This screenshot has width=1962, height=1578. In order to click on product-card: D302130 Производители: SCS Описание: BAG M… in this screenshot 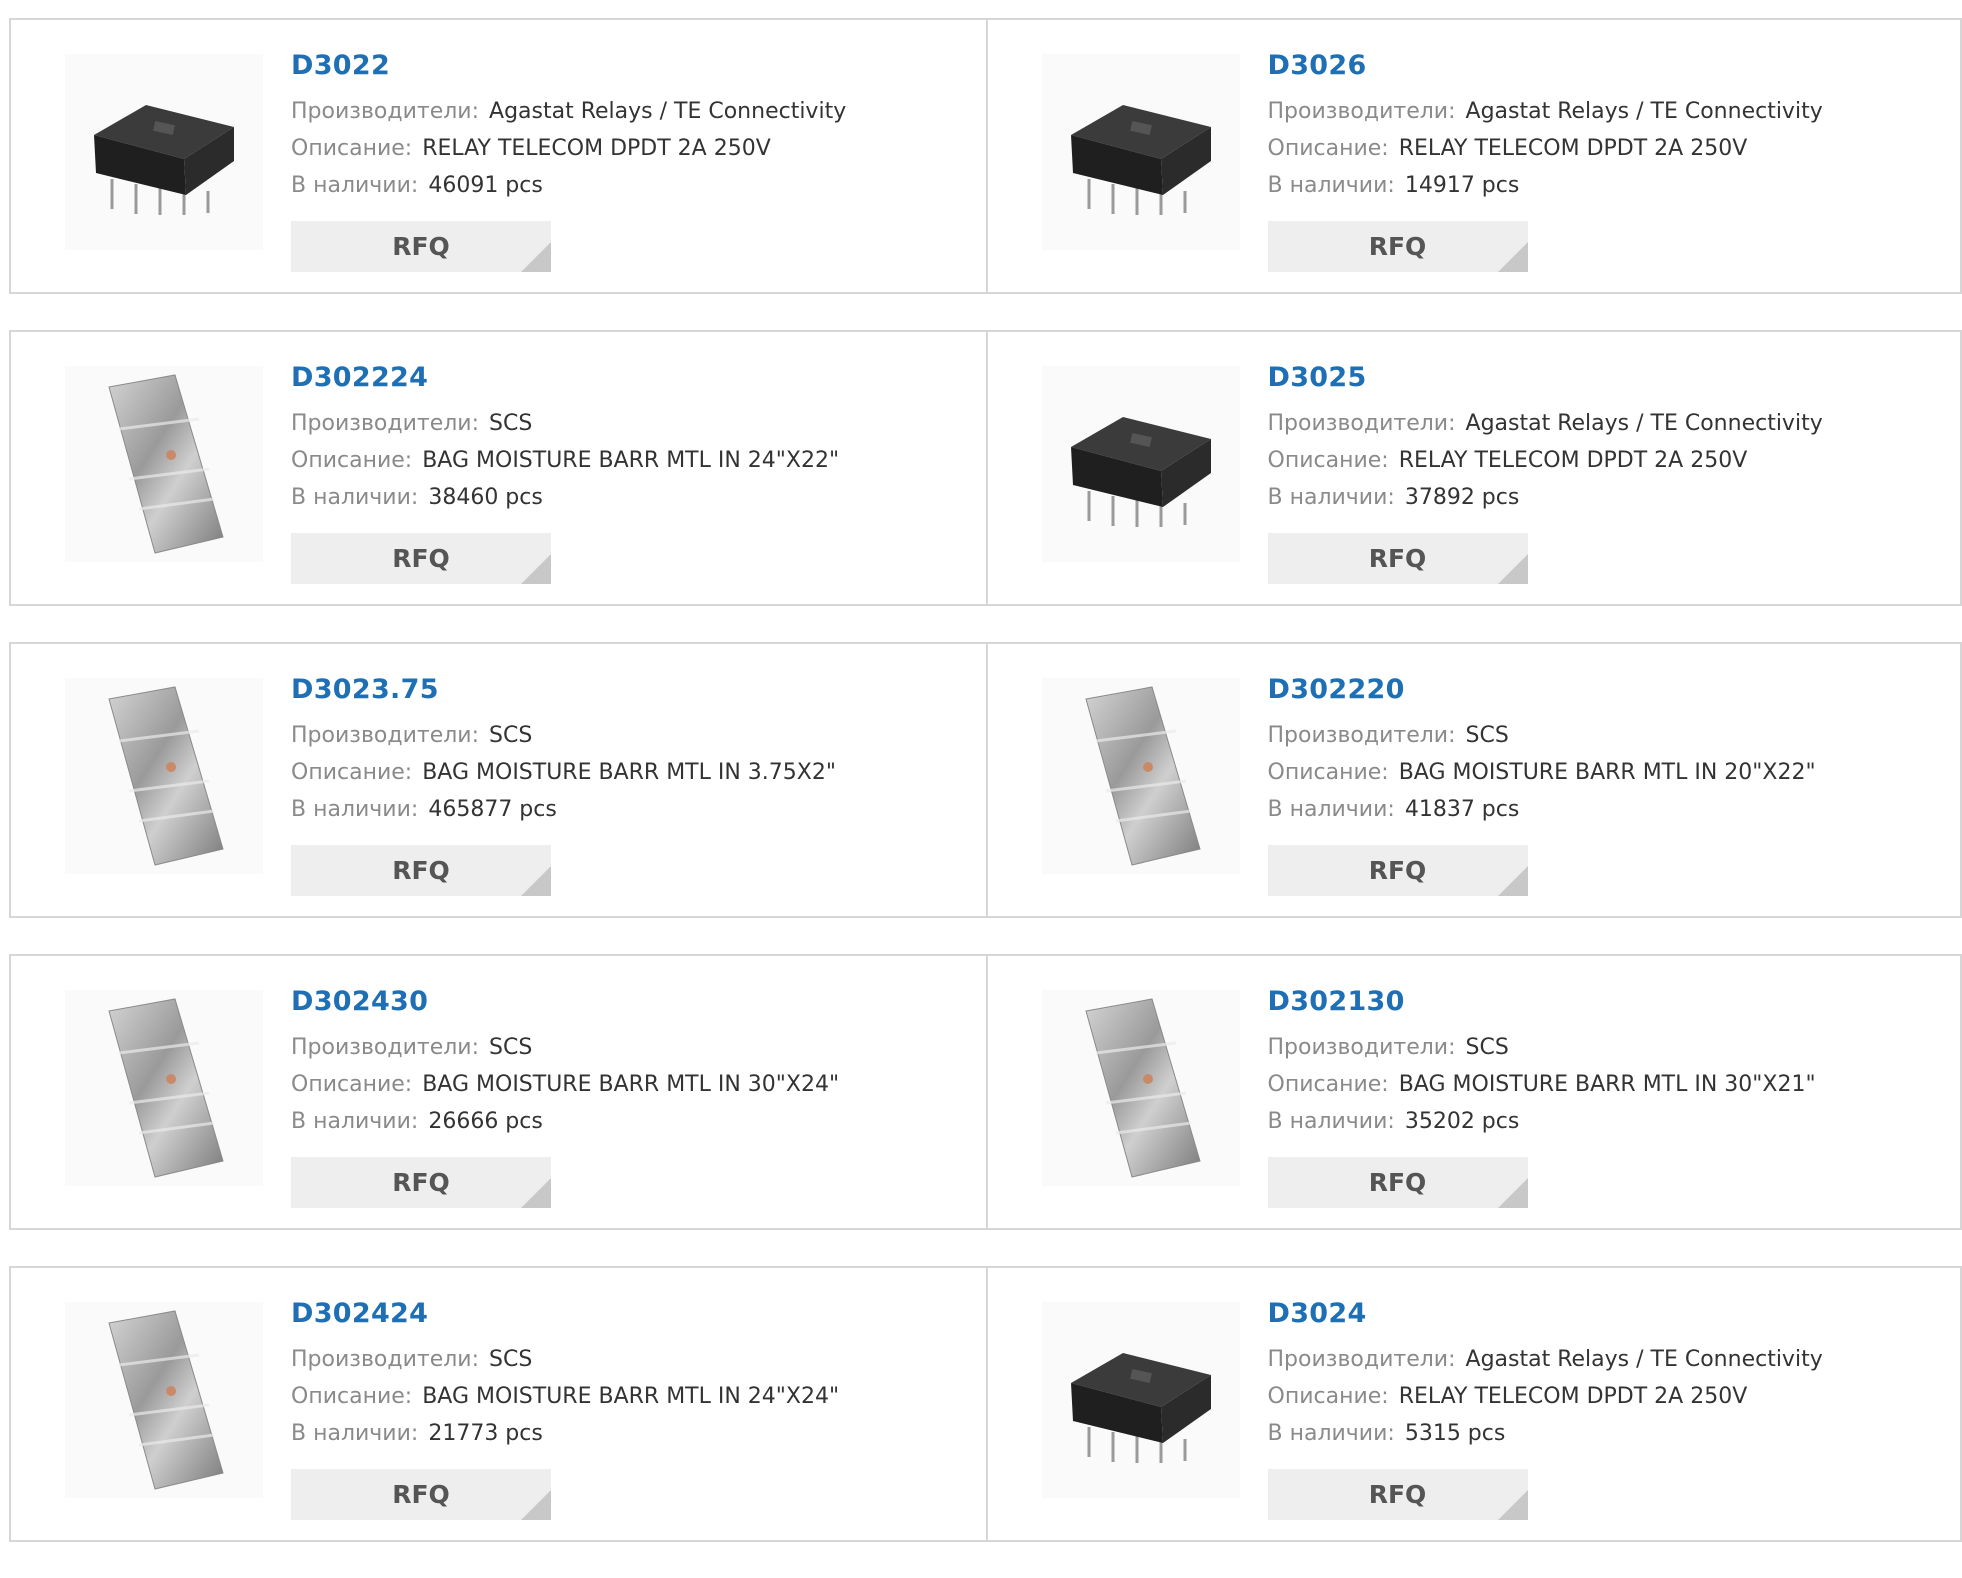, I will do `click(1473, 1092)`.